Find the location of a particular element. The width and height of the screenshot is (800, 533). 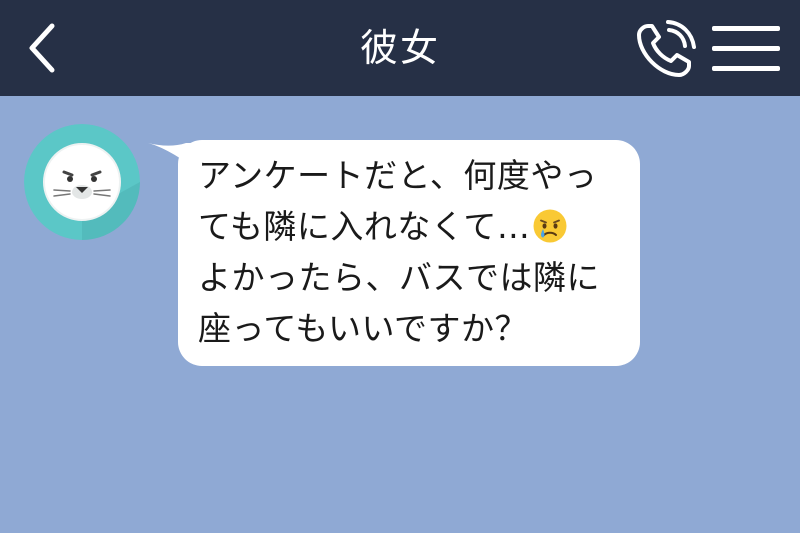

message-line-4: 座ってもいいですか？ is located at coordinates (363, 328).